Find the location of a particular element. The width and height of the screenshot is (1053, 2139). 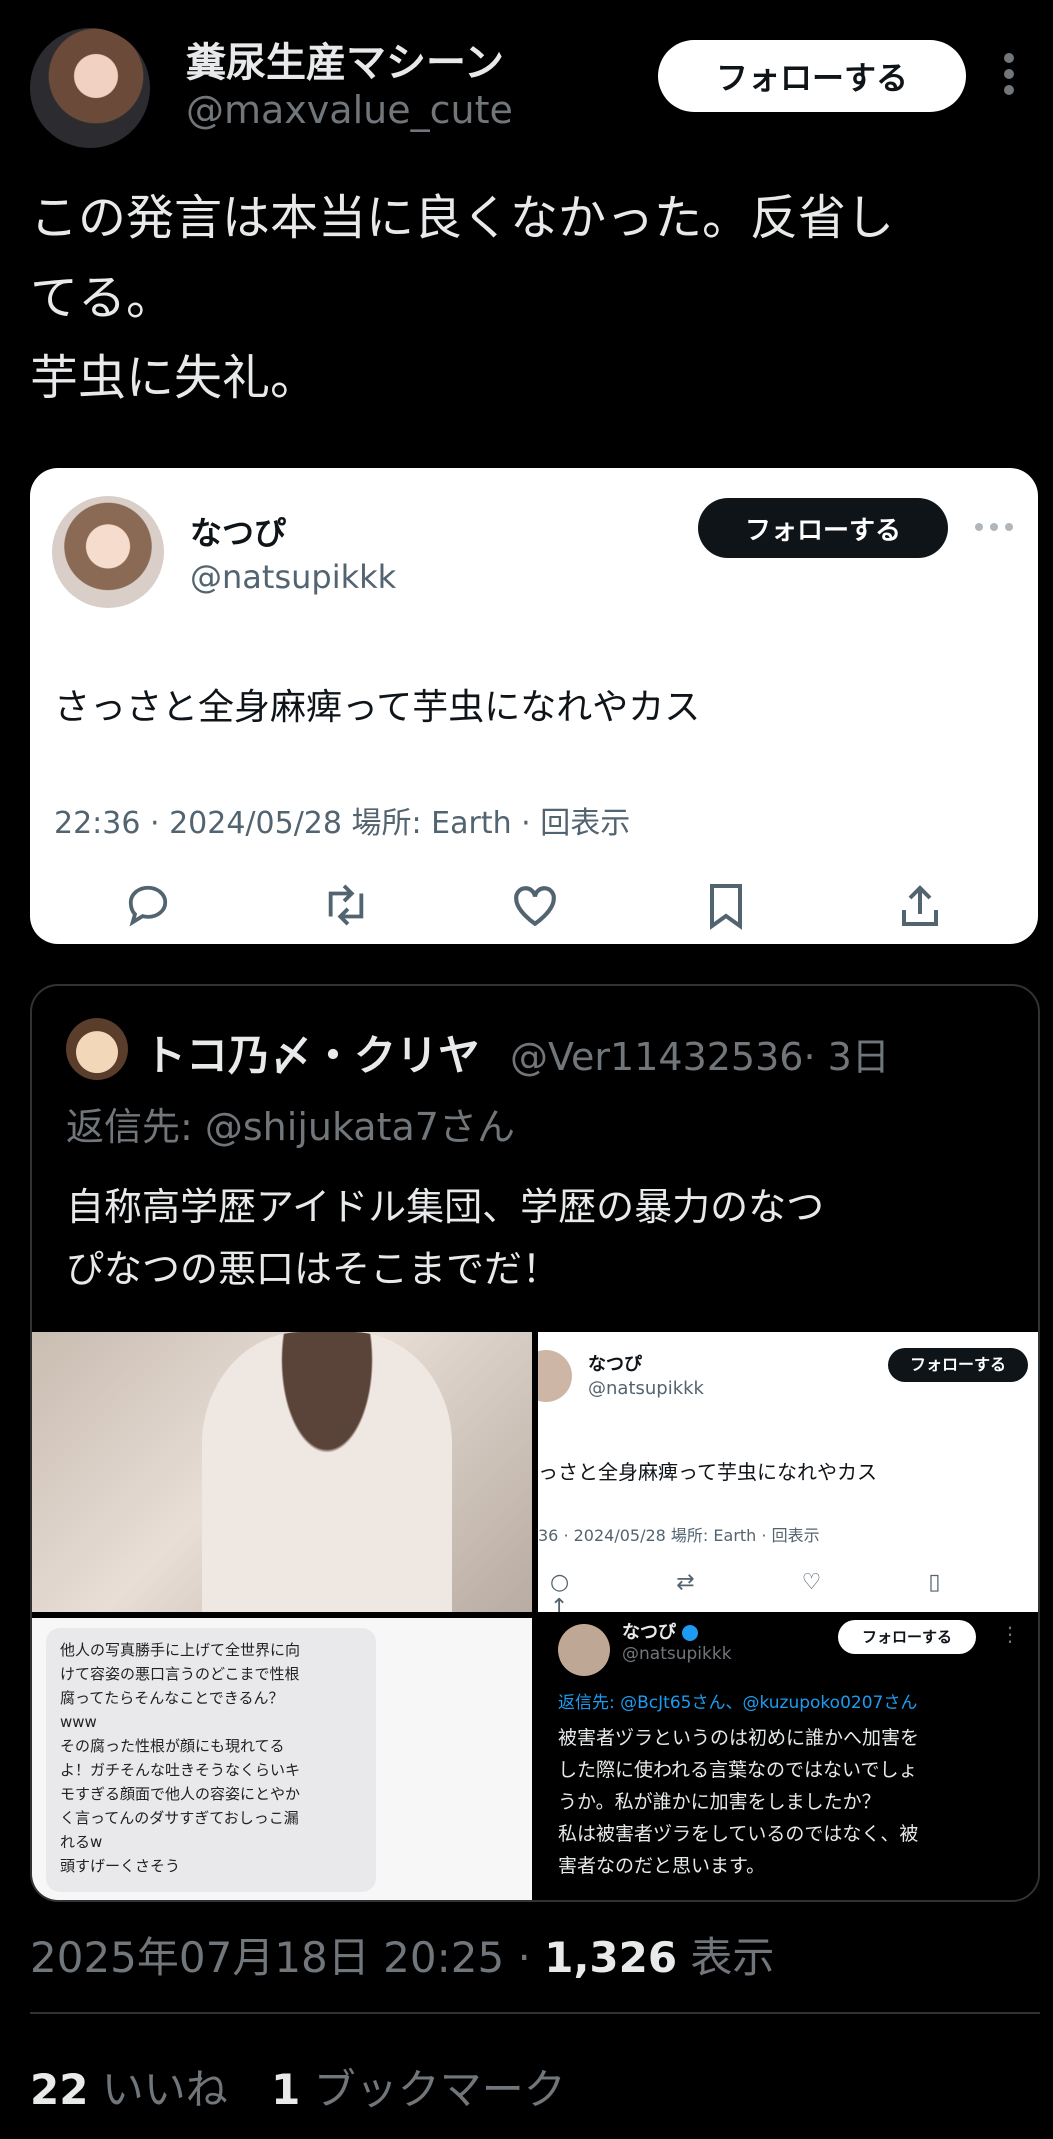

note-line: よ！ガチそんな吐きそうなくらいキ is located at coordinates (180, 1770).